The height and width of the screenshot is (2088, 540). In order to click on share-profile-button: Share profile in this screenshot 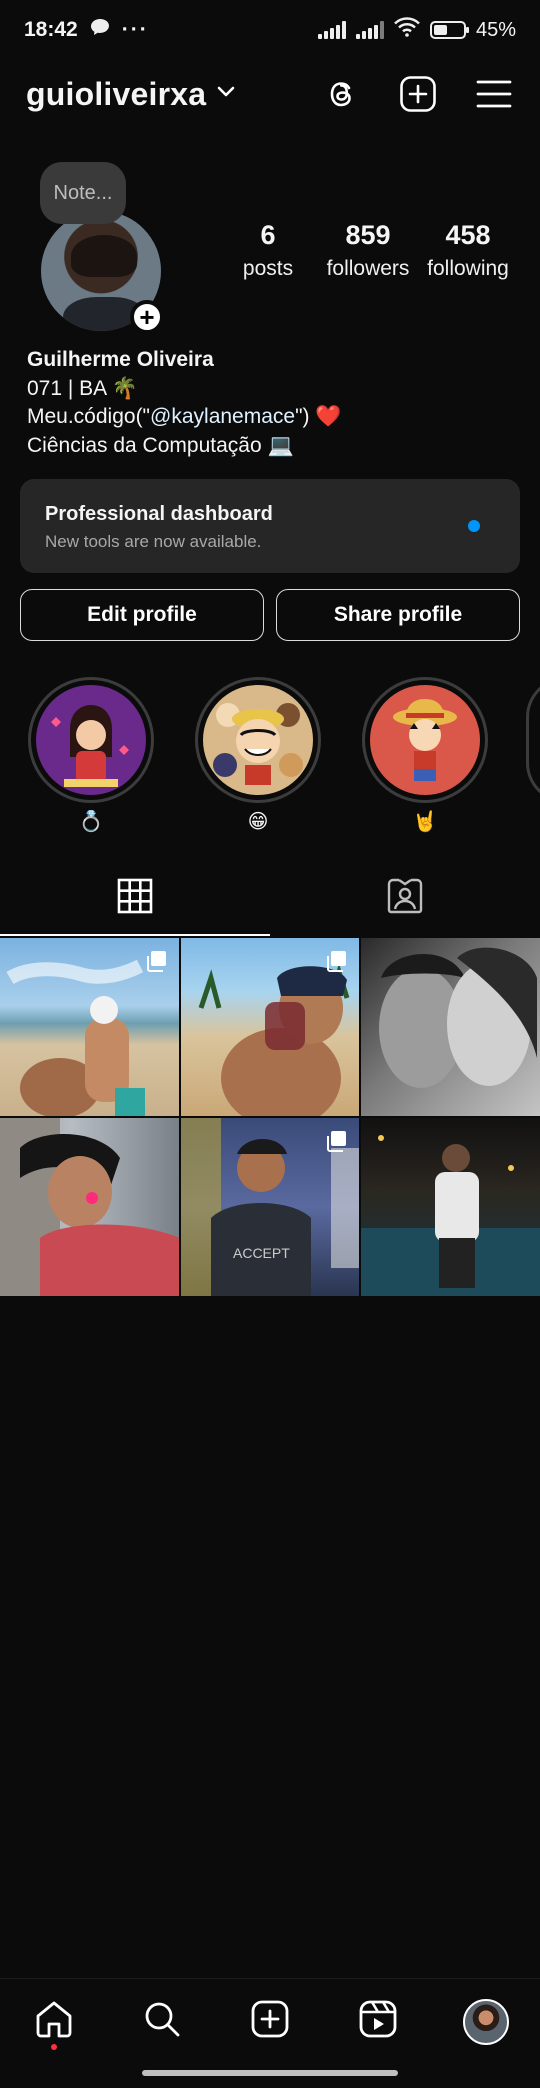, I will do `click(398, 615)`.